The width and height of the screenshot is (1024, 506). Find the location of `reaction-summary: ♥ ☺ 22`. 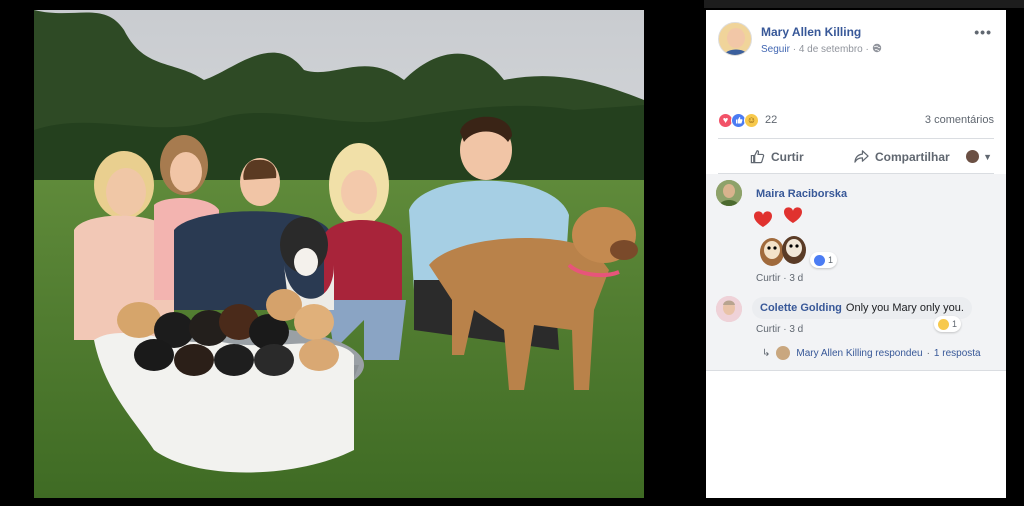

reaction-summary: ♥ ☺ 22 is located at coordinates (747, 120).